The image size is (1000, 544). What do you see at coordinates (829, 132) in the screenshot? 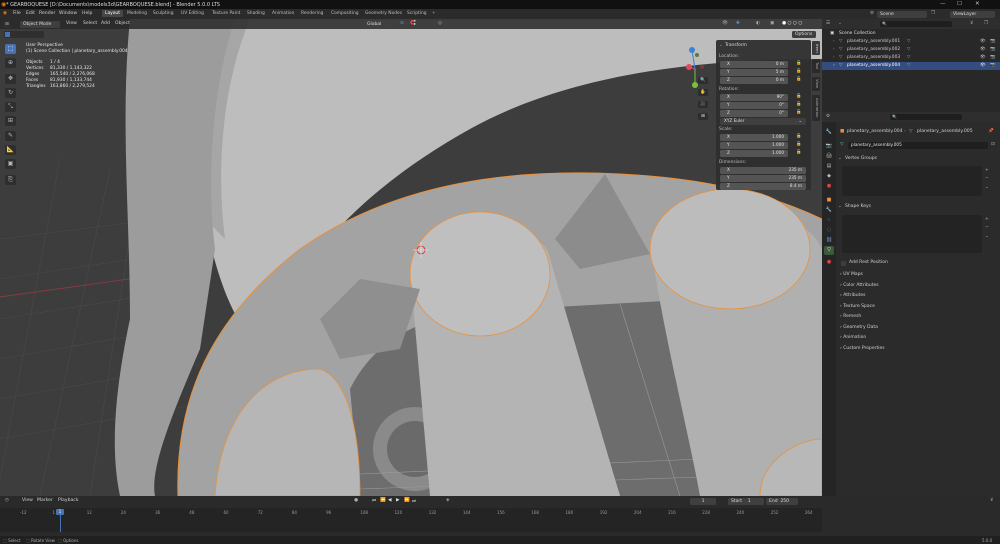
I see `tool-tab-icon: 🔧` at bounding box center [829, 132].